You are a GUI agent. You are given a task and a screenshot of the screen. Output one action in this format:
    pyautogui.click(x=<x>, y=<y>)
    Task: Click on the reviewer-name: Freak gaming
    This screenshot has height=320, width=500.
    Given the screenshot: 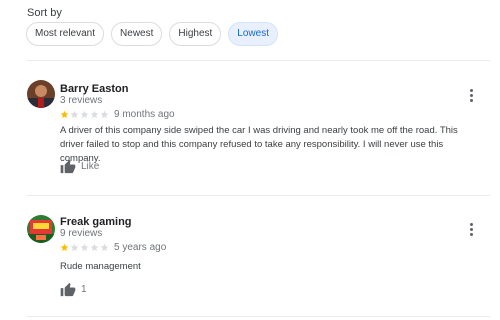 What is the action you would take?
    pyautogui.click(x=96, y=222)
    